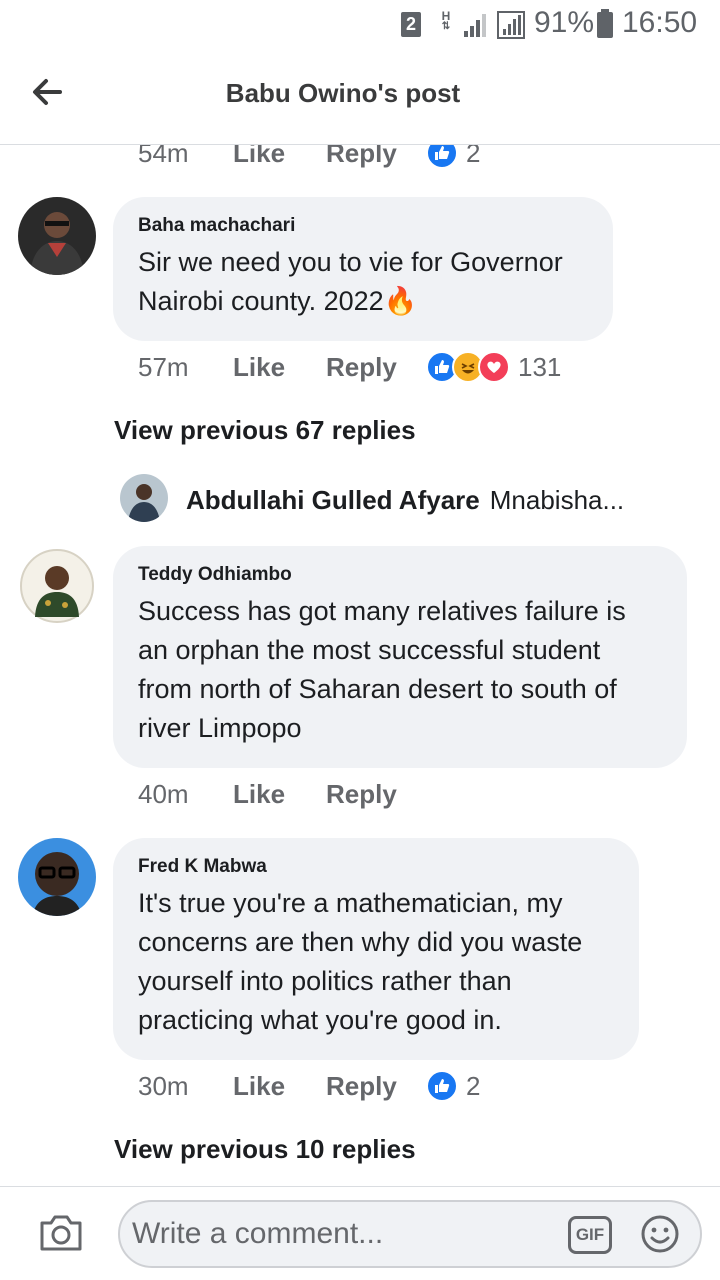  I want to click on comment-composer: GIF, so click(360, 1233).